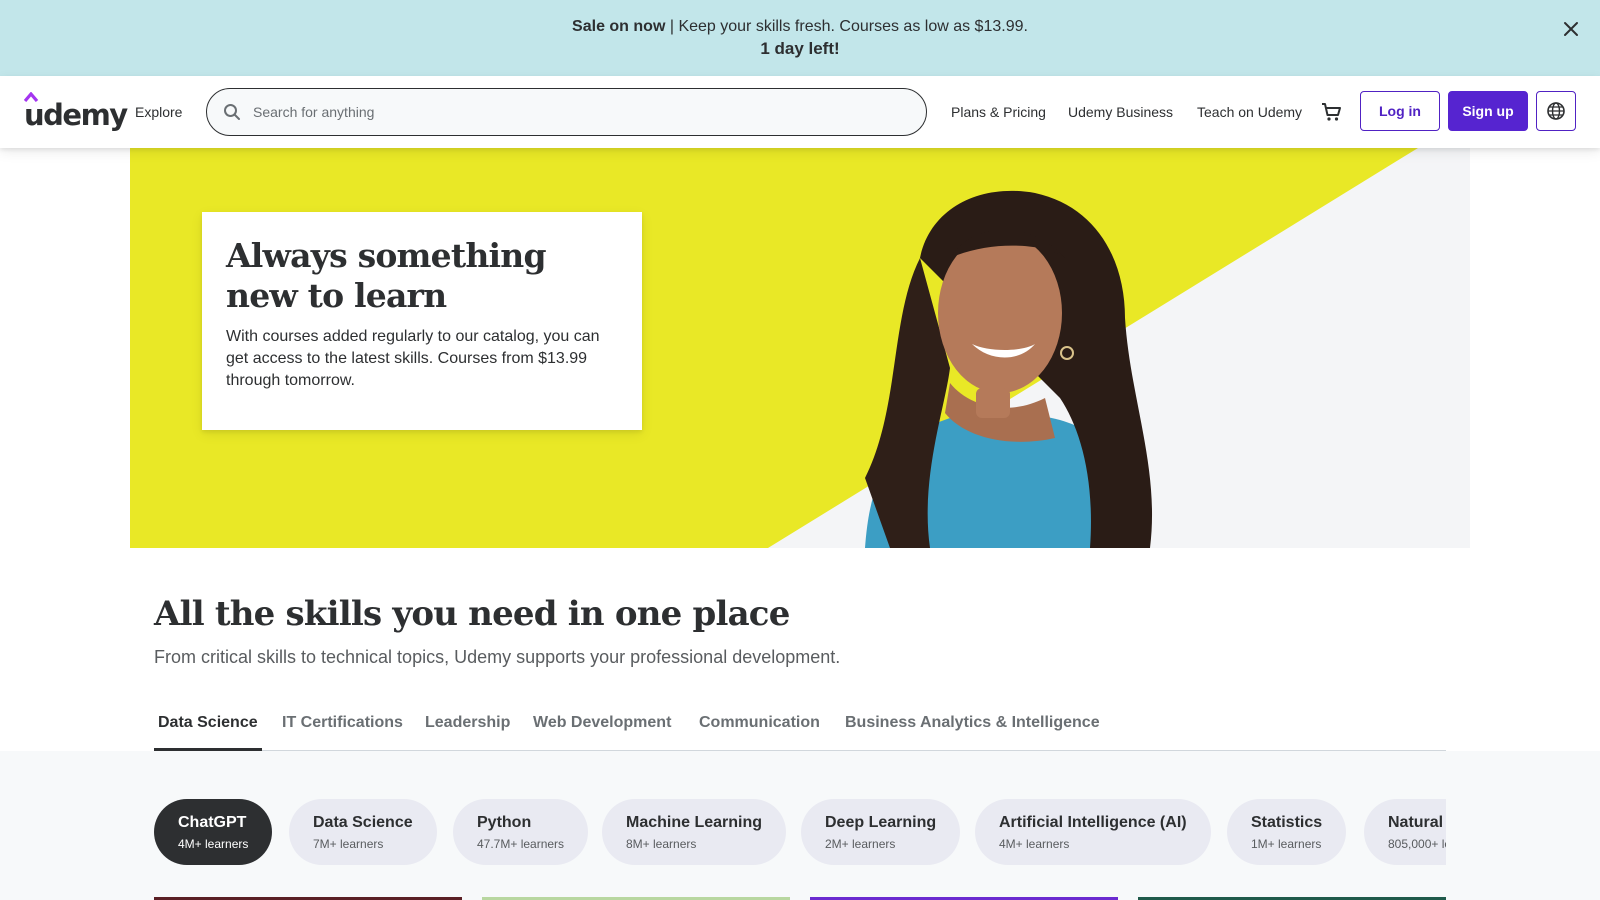  What do you see at coordinates (619, 26) in the screenshot?
I see `promo-bold: Sale on now` at bounding box center [619, 26].